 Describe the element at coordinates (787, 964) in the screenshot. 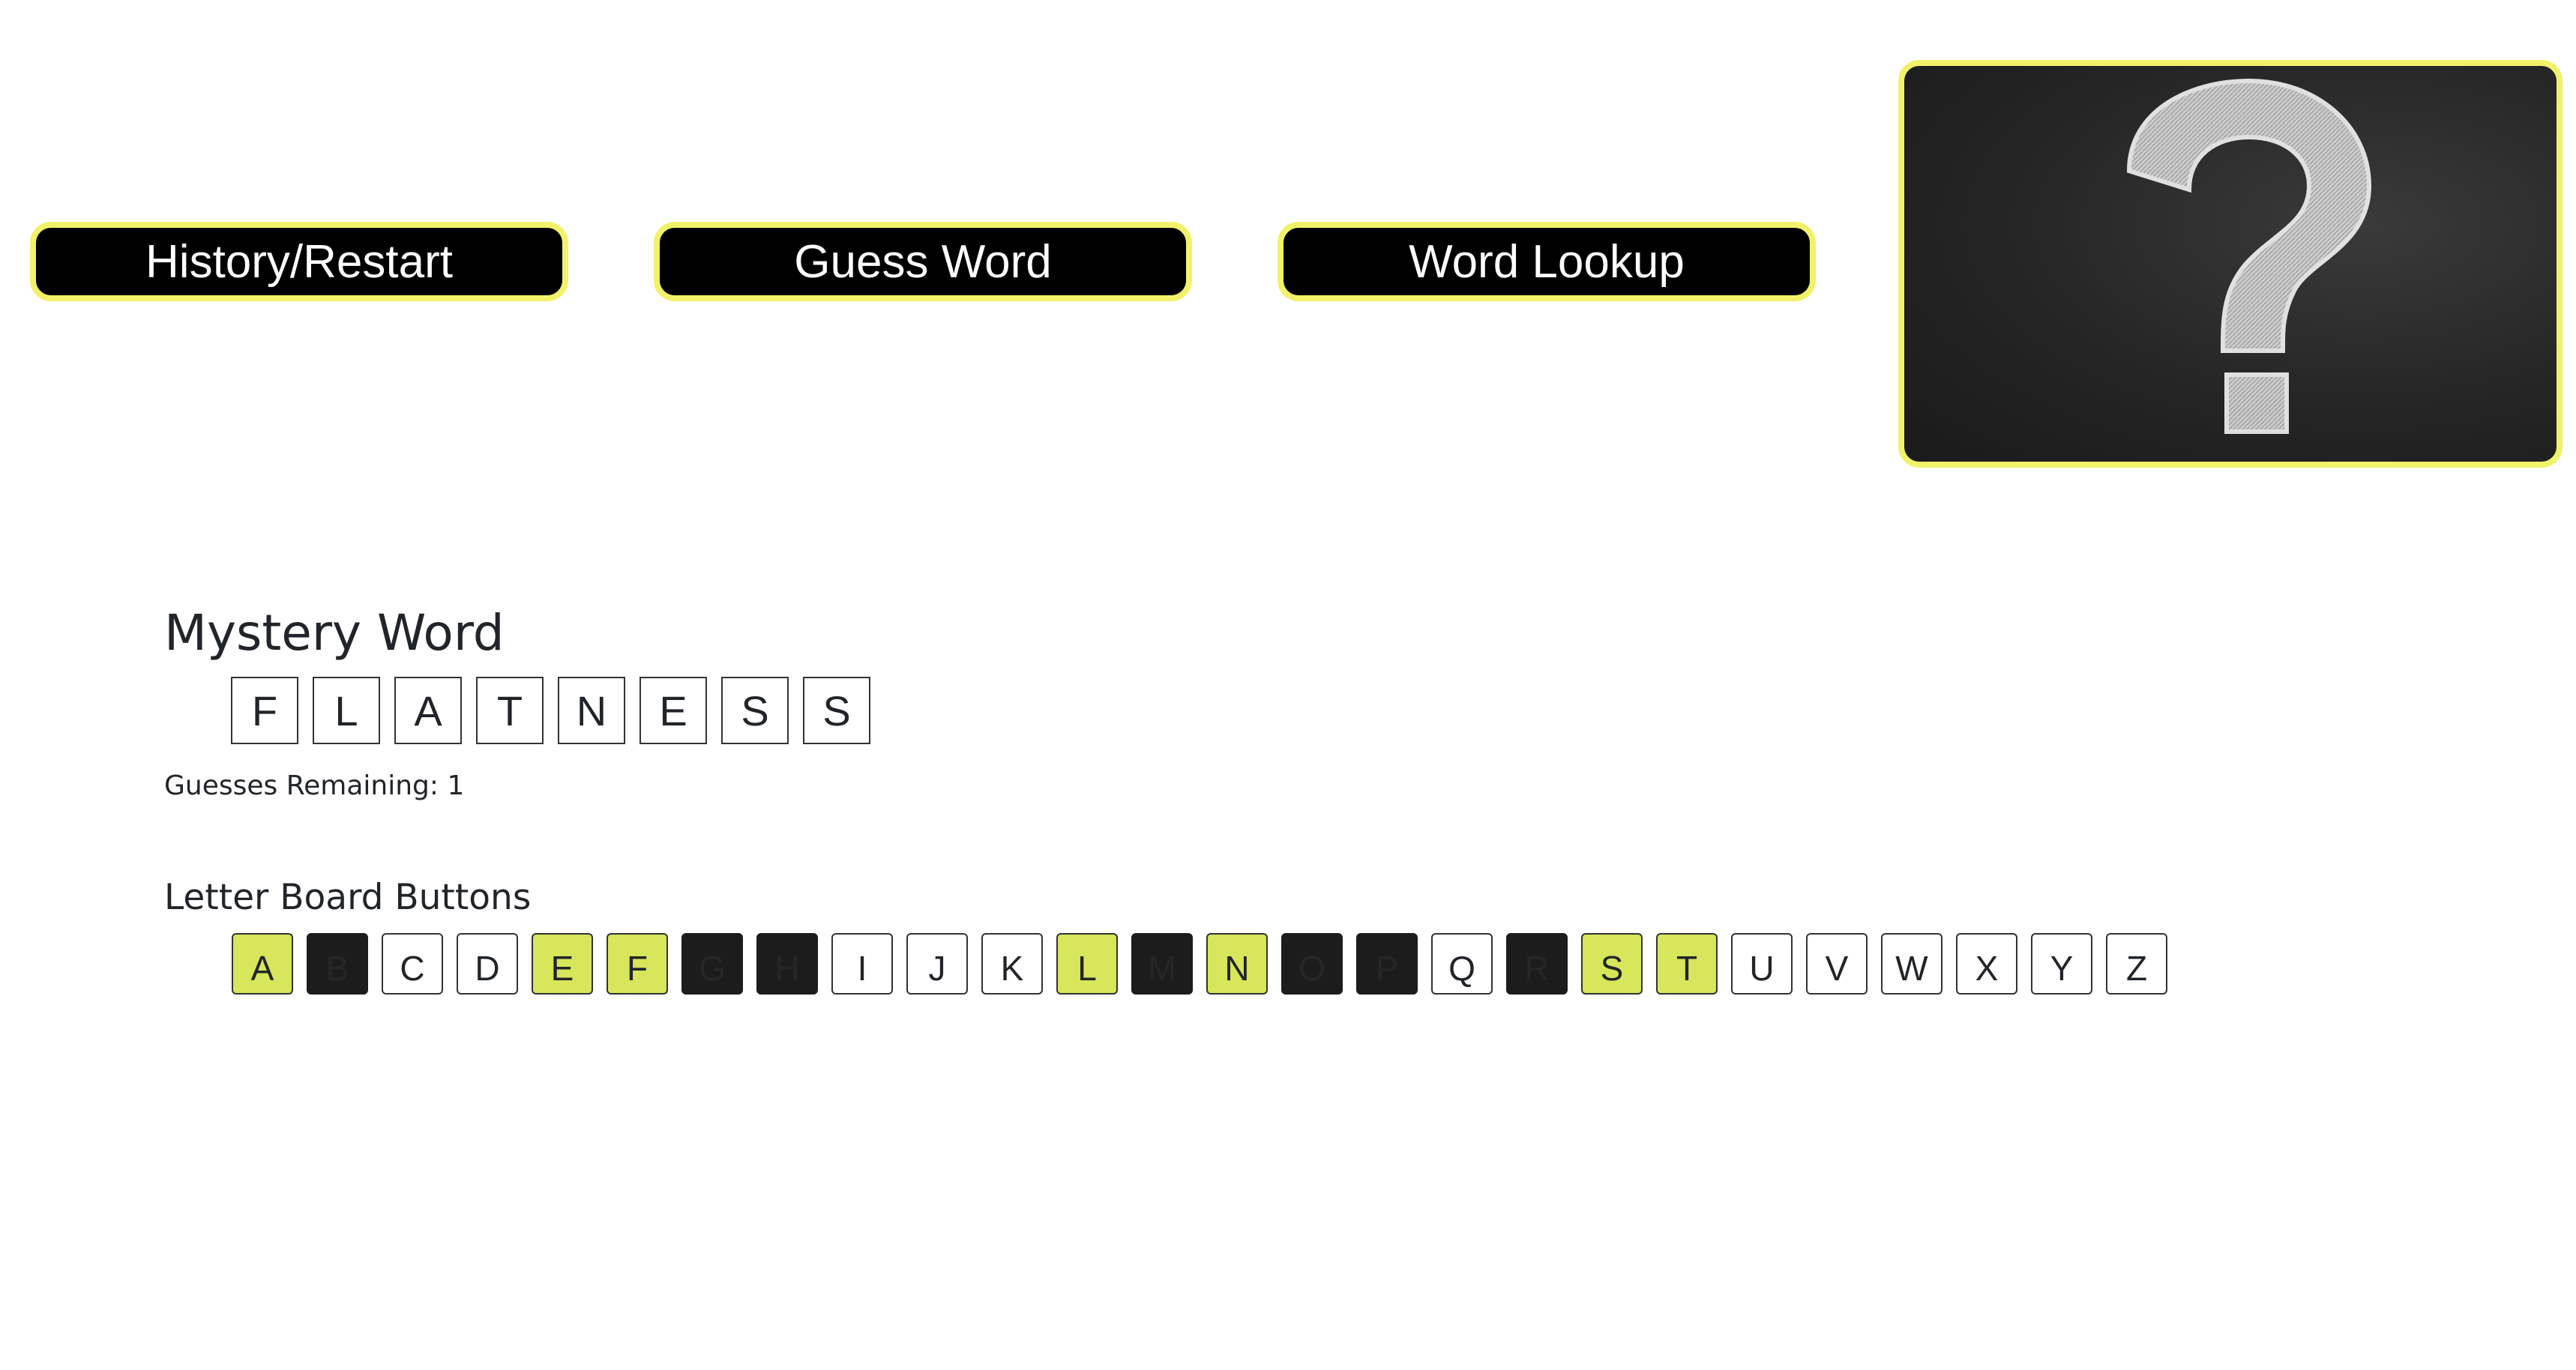

I see `letter-button-h: H` at that location.